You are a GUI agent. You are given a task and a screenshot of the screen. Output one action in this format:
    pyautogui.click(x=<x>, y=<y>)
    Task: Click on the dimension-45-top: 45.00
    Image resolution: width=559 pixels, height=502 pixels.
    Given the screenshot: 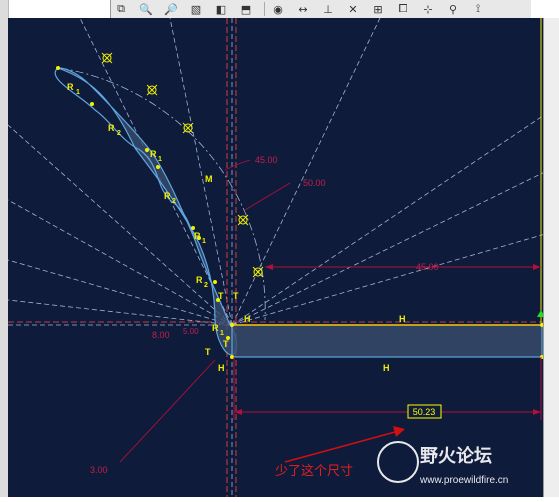 What is the action you would take?
    pyautogui.click(x=266, y=160)
    